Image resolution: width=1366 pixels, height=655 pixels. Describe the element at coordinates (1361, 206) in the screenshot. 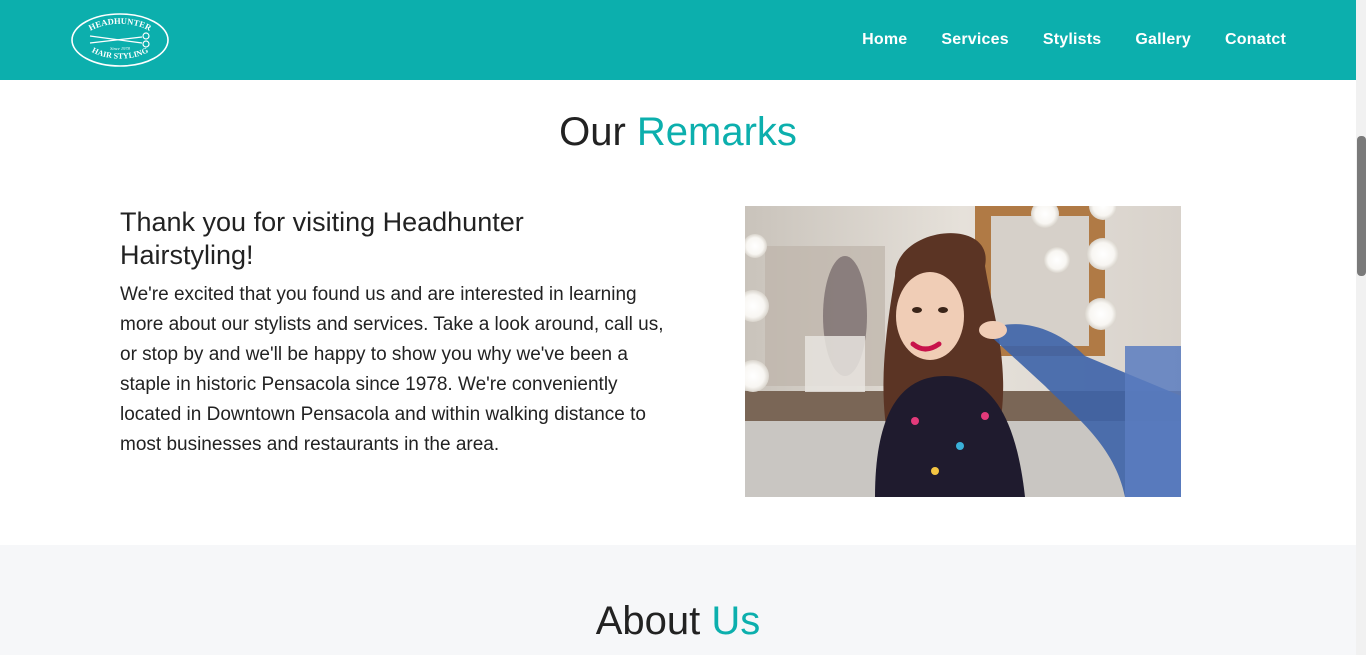

I see `scrollbar-thumb` at that location.